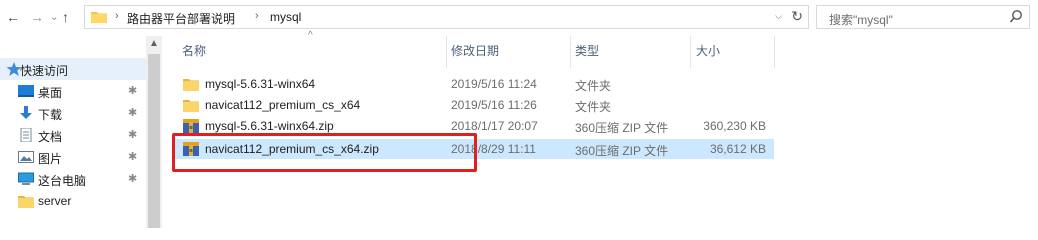 This screenshot has width=1038, height=240. What do you see at coordinates (708, 50) in the screenshot?
I see `column-header-size: 大小` at bounding box center [708, 50].